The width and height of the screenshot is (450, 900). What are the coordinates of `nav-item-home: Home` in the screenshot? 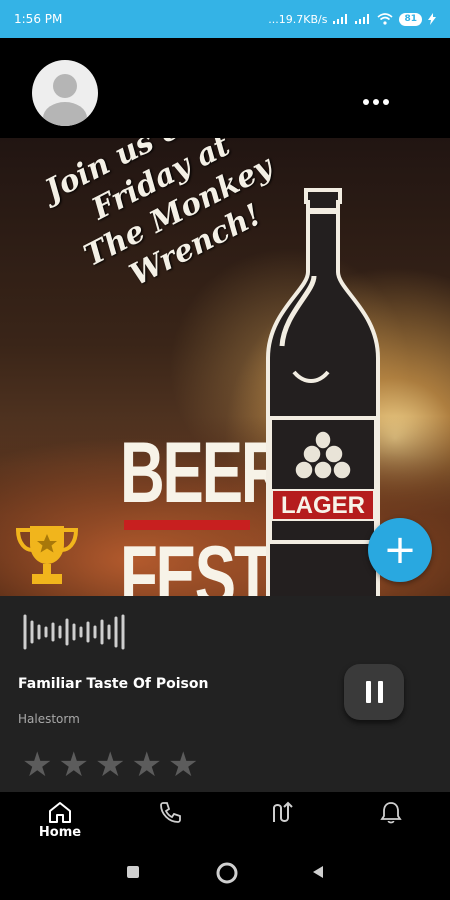 It's located at (60, 822).